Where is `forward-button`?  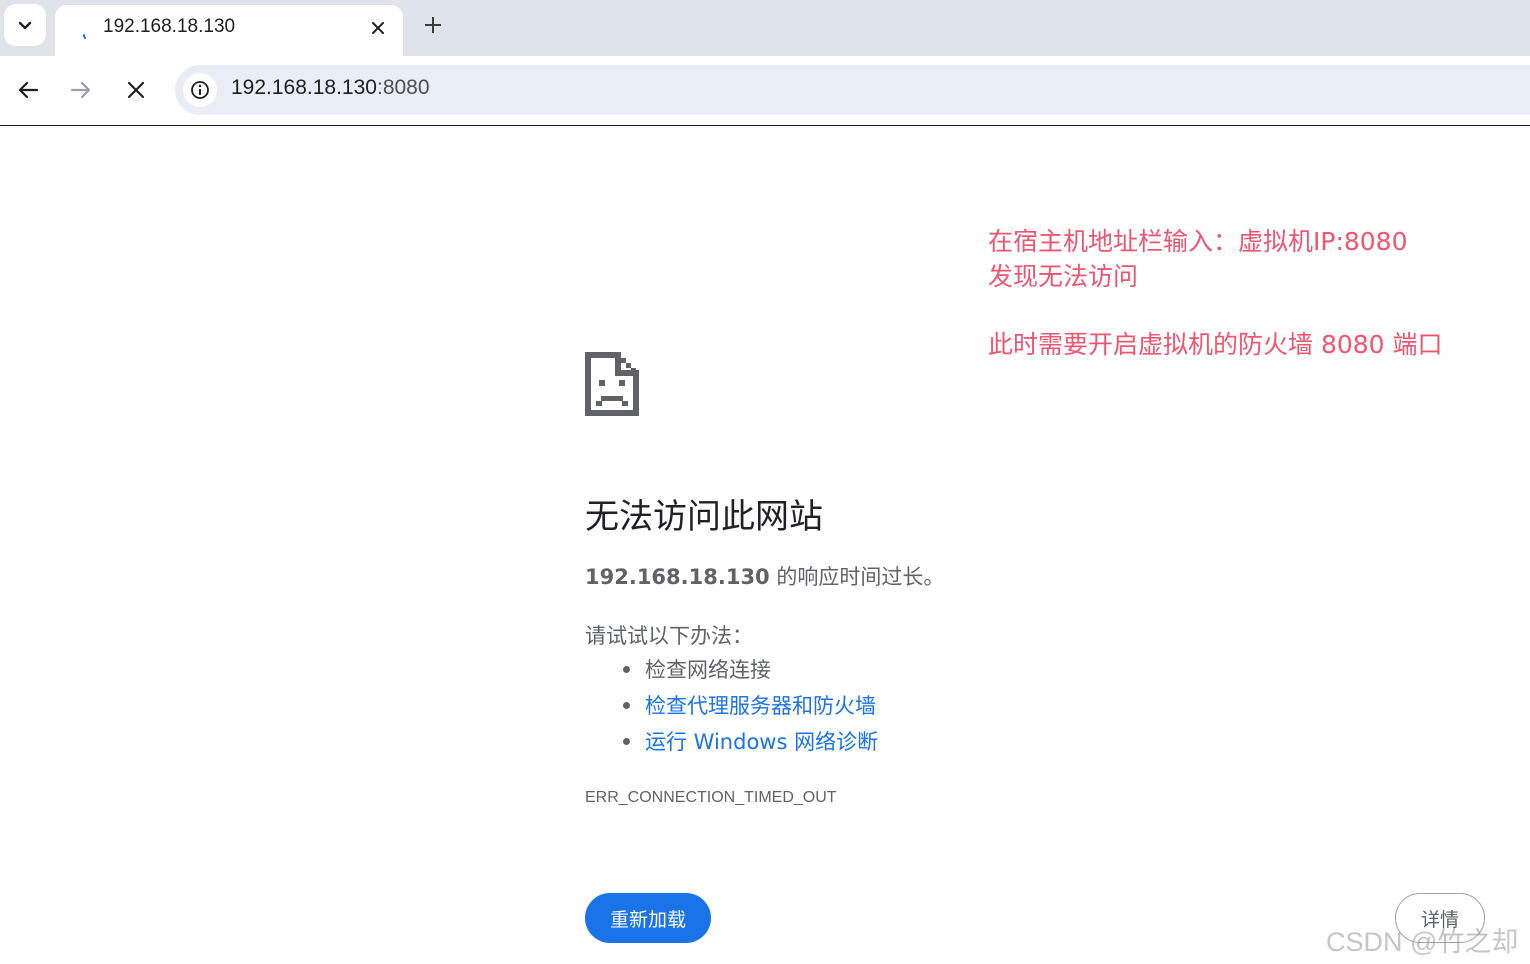 forward-button is located at coordinates (81, 90).